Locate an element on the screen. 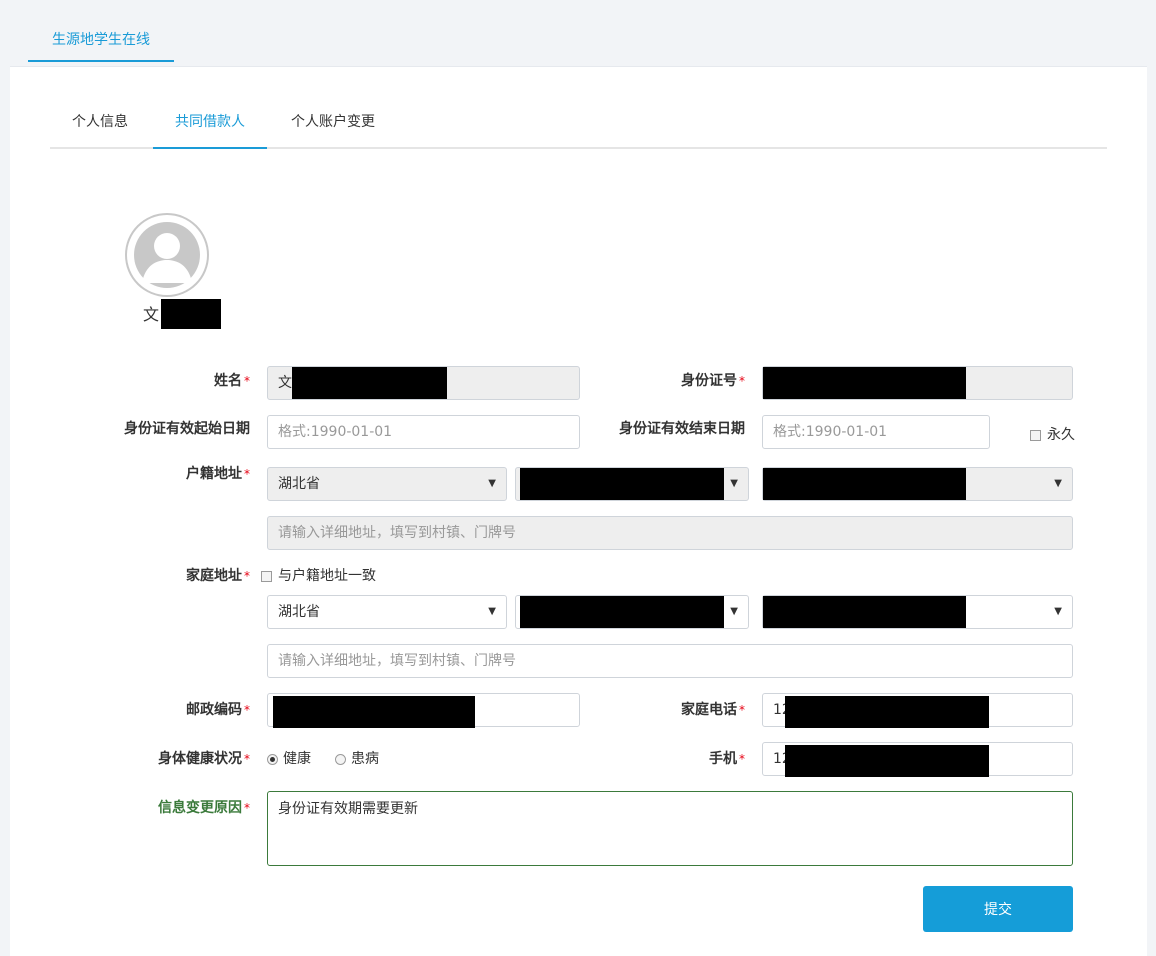  change-reason-textarea: 身份证有效期需要更新 is located at coordinates (670, 828).